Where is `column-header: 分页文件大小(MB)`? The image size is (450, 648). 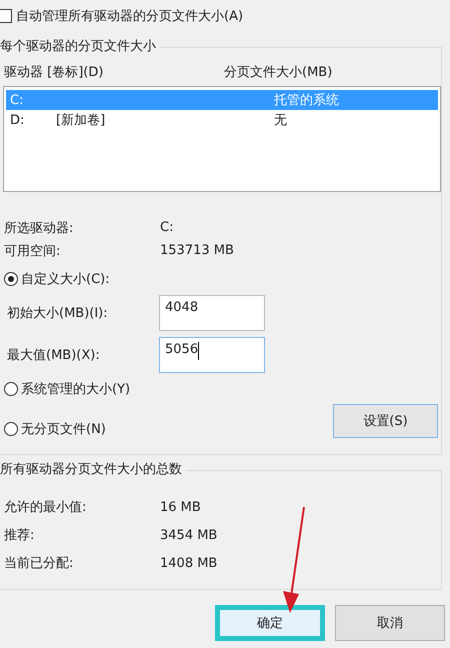 column-header: 分页文件大小(MB) is located at coordinates (278, 73).